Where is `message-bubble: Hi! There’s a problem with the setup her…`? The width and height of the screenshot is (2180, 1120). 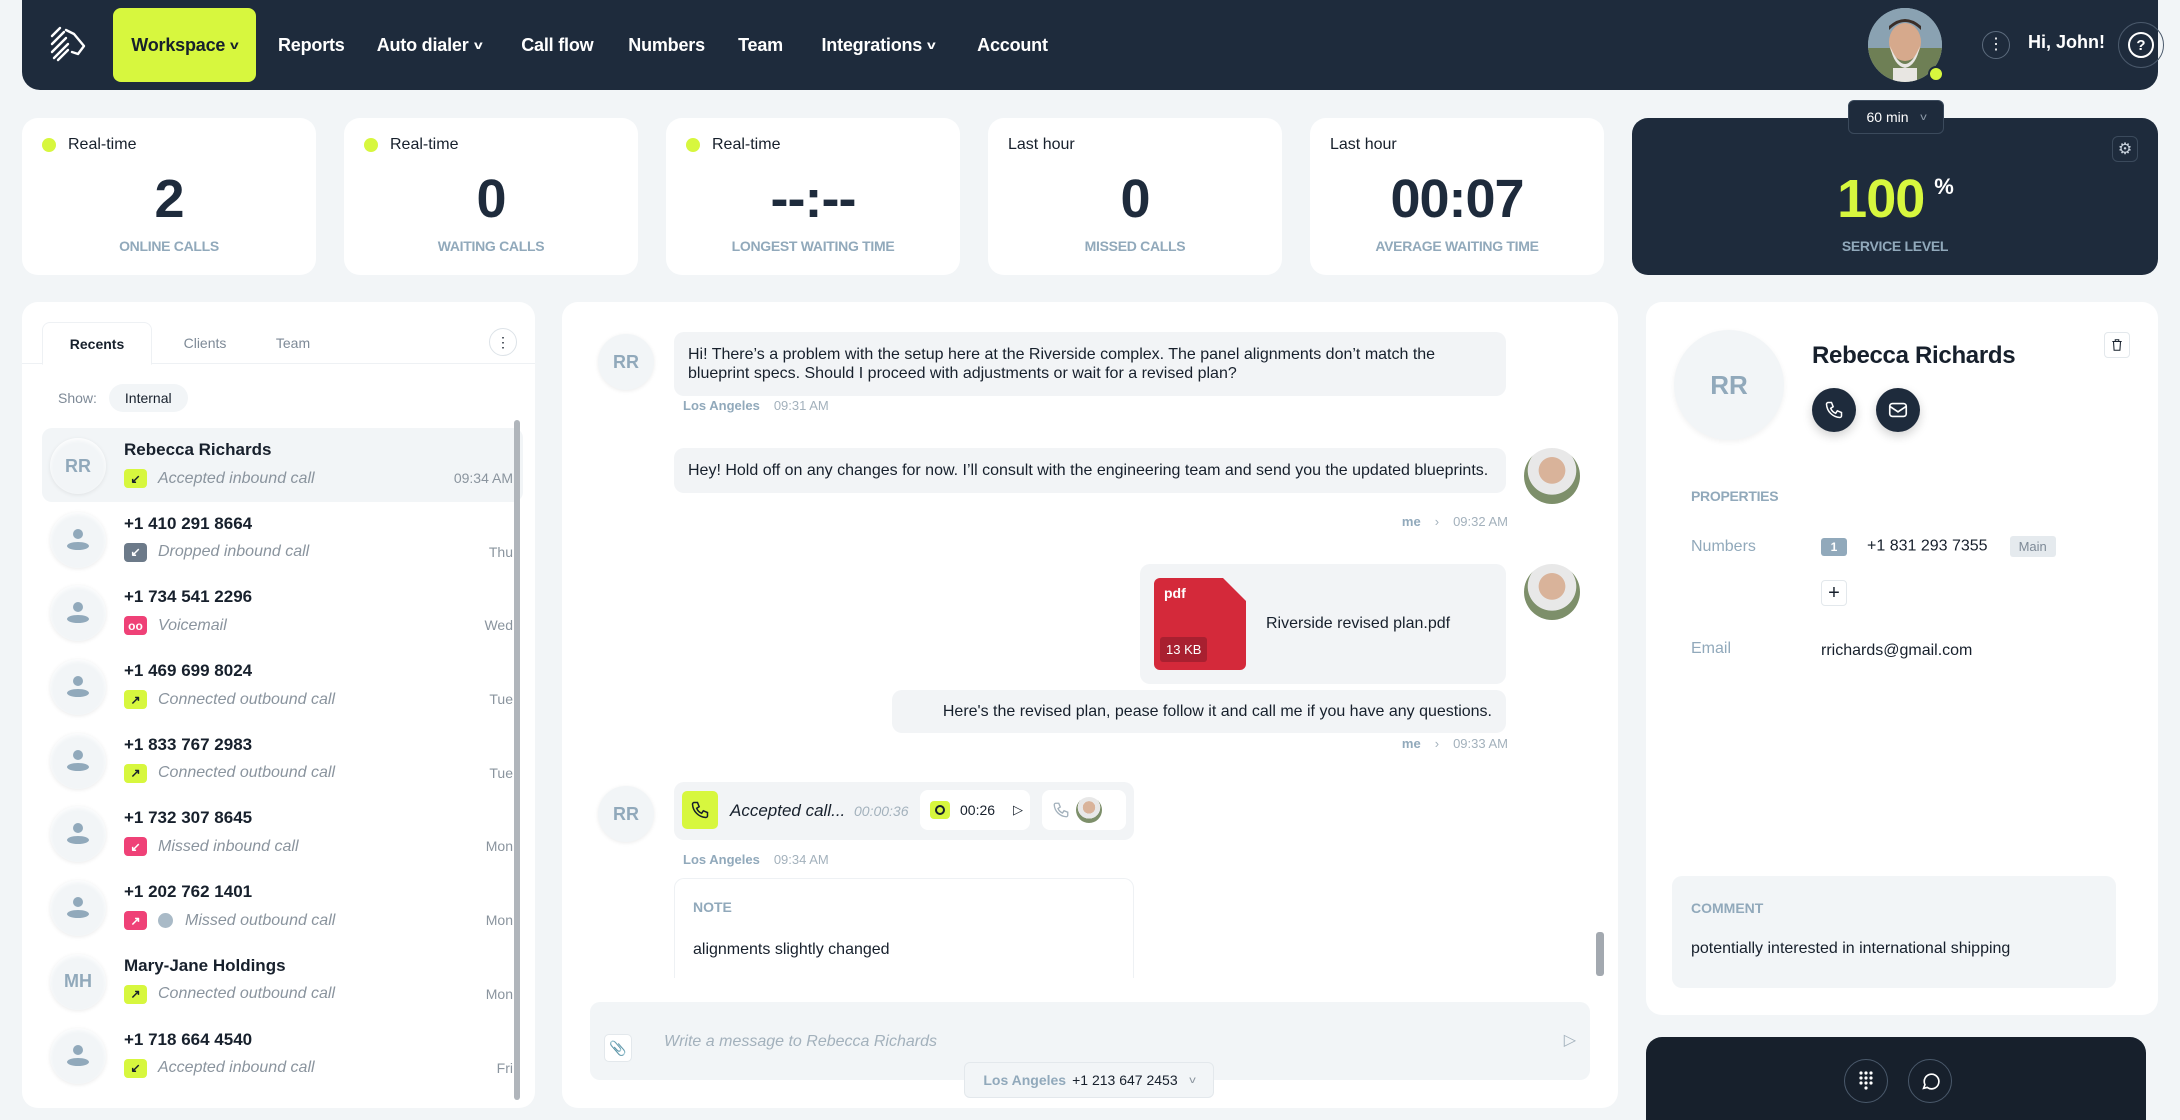 message-bubble: Hi! There’s a problem with the setup her… is located at coordinates (1090, 364).